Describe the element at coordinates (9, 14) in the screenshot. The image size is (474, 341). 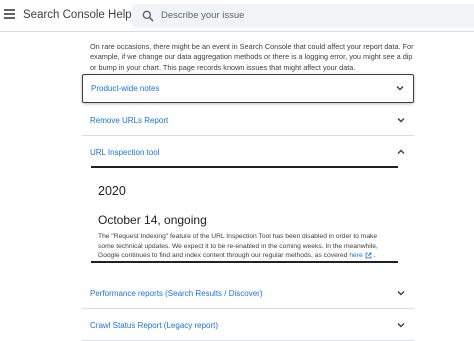
I see `menu-icon` at that location.